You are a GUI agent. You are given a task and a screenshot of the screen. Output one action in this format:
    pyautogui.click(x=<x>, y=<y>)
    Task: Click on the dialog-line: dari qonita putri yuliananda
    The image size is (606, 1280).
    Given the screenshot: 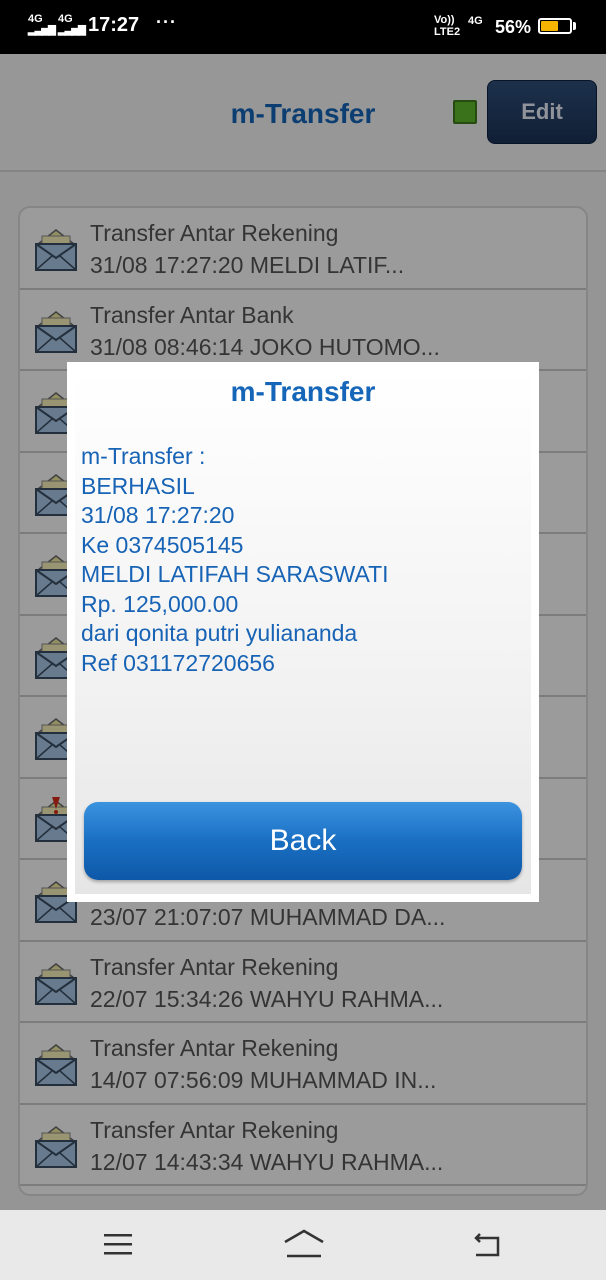 What is the action you would take?
    pyautogui.click(x=219, y=633)
    